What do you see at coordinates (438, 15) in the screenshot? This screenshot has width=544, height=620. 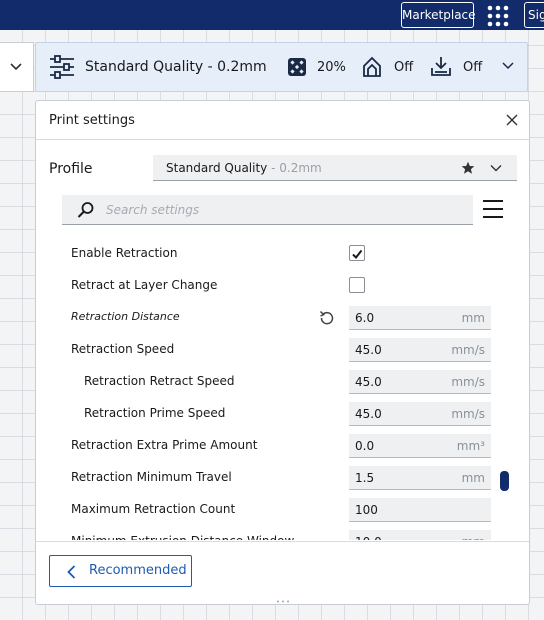 I see `marketplace-button: Marketplace` at bounding box center [438, 15].